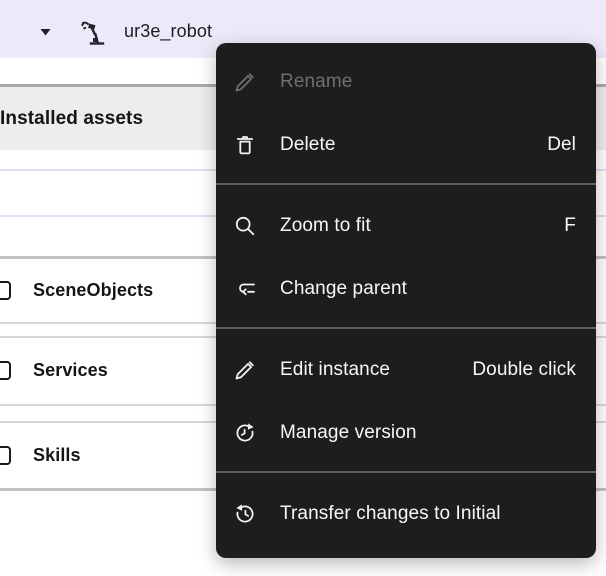  What do you see at coordinates (406, 144) in the screenshot?
I see `menu-item-delete: Delete Del` at bounding box center [406, 144].